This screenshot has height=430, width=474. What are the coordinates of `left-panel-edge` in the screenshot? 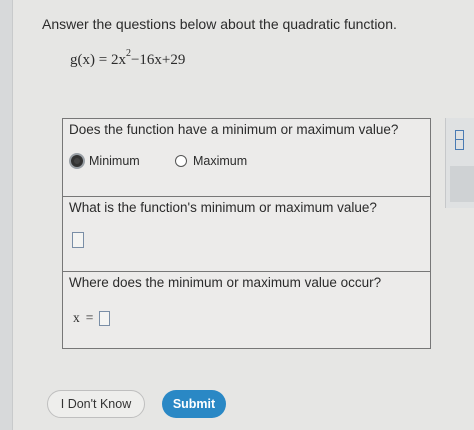 It's located at (6, 215).